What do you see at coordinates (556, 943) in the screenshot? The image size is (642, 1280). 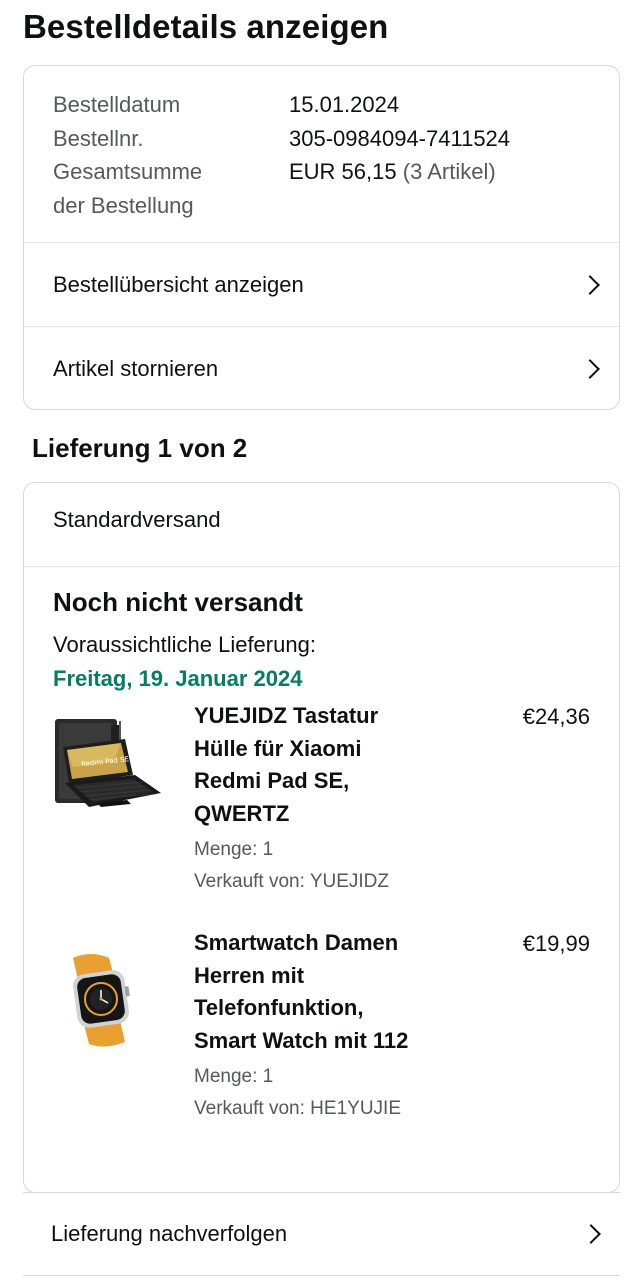 I see `item-price: €19,99` at bounding box center [556, 943].